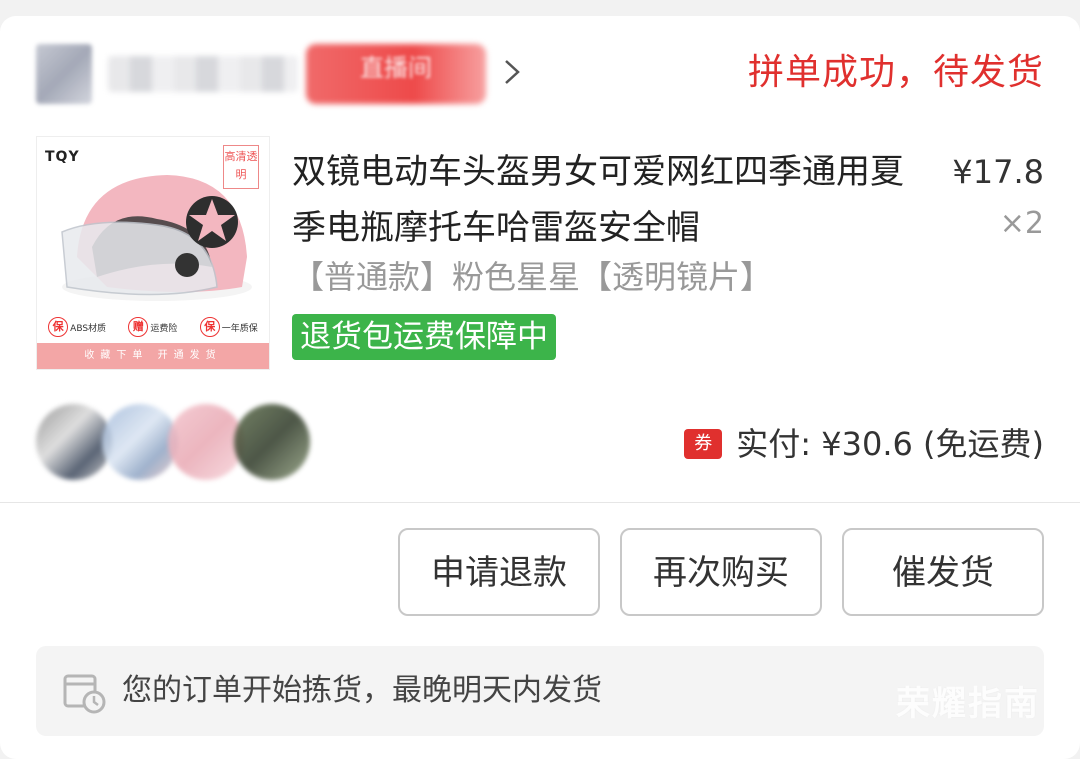  Describe the element at coordinates (607, 200) in the screenshot. I see `product-title: 双镜电动车头盔男女可爱网红四季通用夏季电瓶摩托车哈雷盔安全帽` at that location.